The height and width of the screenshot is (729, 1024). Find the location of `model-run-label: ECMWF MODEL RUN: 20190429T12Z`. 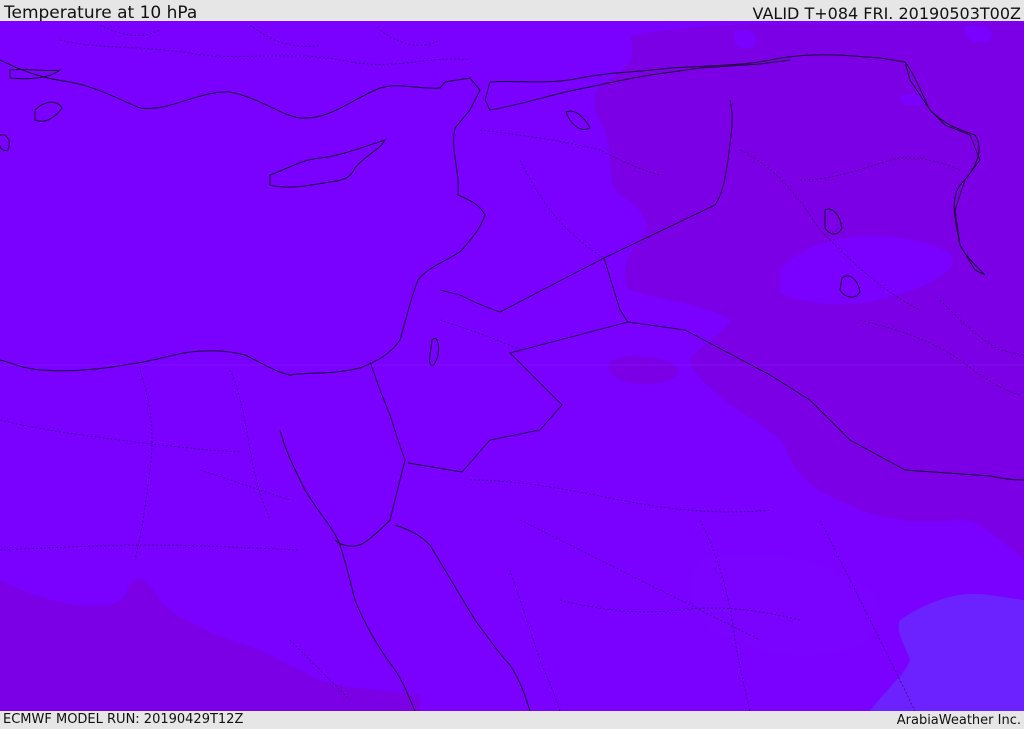

model-run-label: ECMWF MODEL RUN: 20190429T12Z is located at coordinates (123, 719).